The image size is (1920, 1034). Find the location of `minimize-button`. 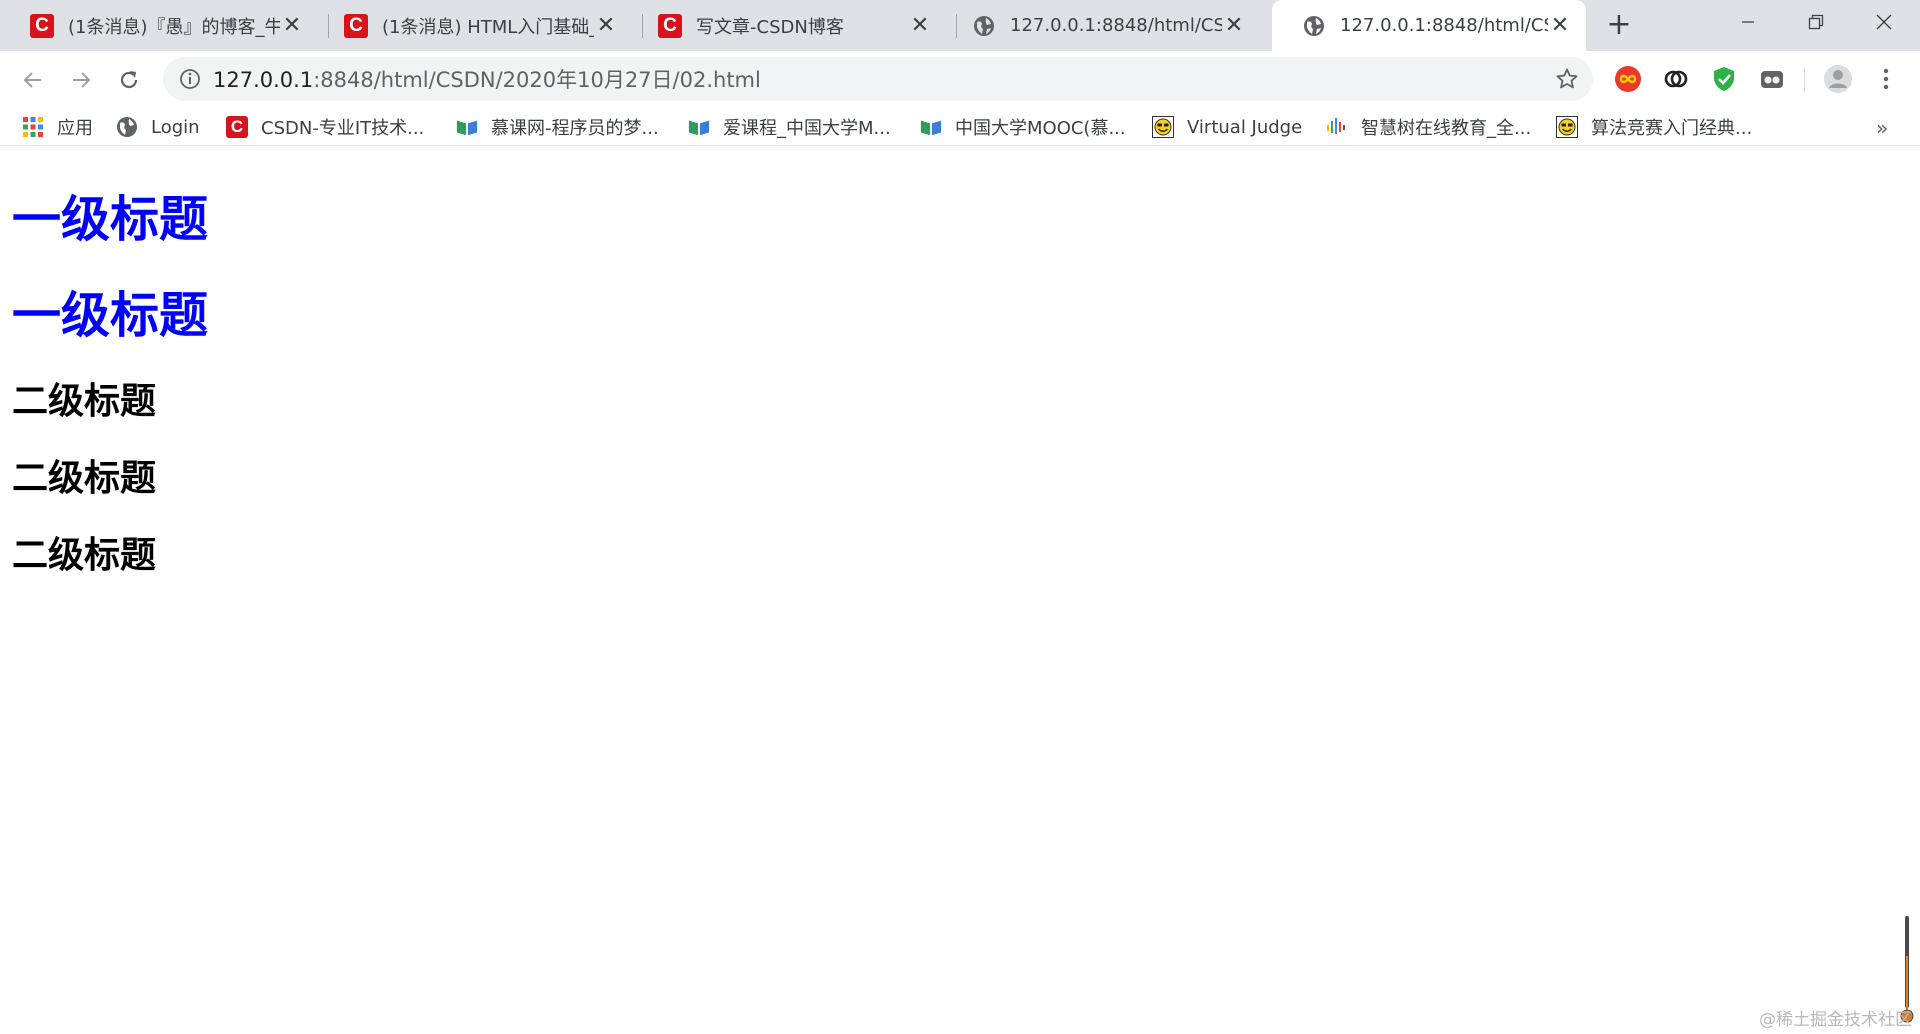

minimize-button is located at coordinates (1748, 22).